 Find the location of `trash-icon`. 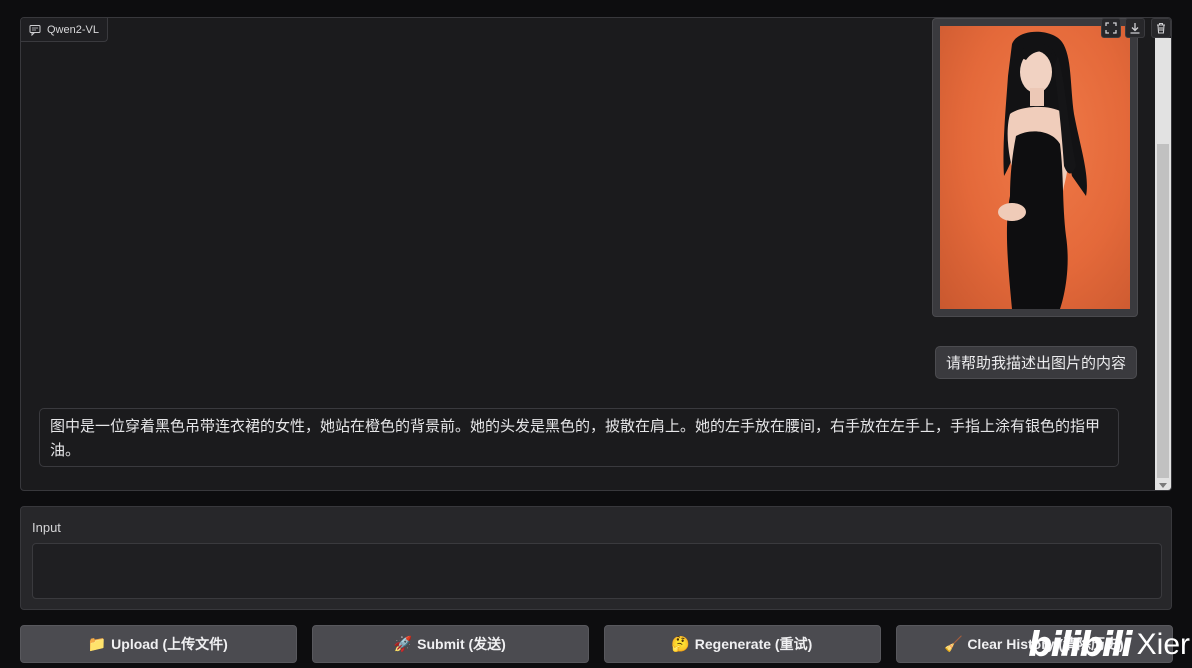

trash-icon is located at coordinates (1161, 28).